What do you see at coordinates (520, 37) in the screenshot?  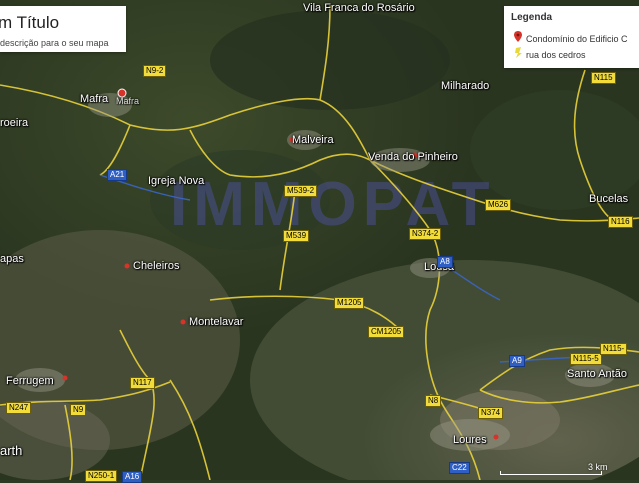 I see `red-pin-icon` at bounding box center [520, 37].